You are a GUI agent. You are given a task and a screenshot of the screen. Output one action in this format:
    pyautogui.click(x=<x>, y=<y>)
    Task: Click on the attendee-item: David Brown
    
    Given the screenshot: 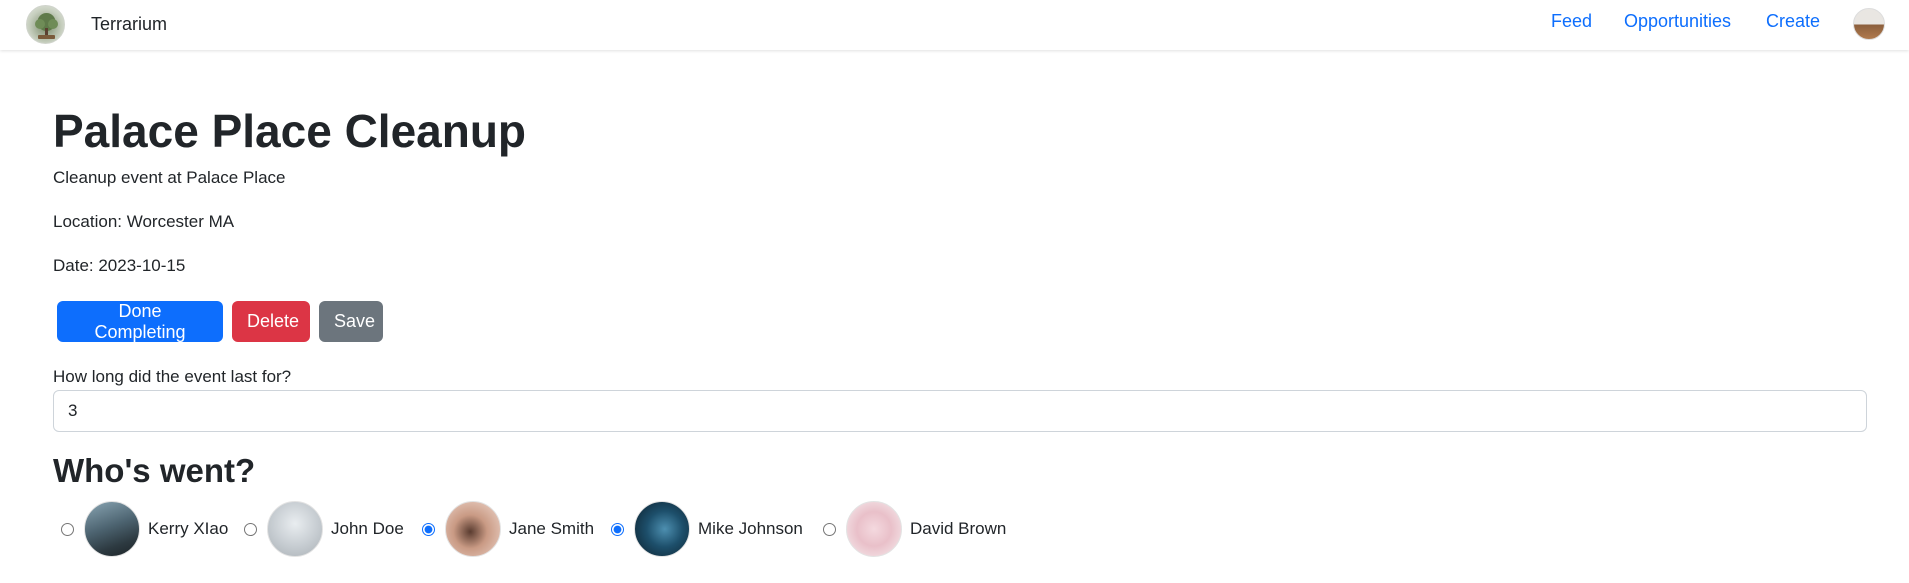 What is the action you would take?
    pyautogui.click(x=910, y=529)
    